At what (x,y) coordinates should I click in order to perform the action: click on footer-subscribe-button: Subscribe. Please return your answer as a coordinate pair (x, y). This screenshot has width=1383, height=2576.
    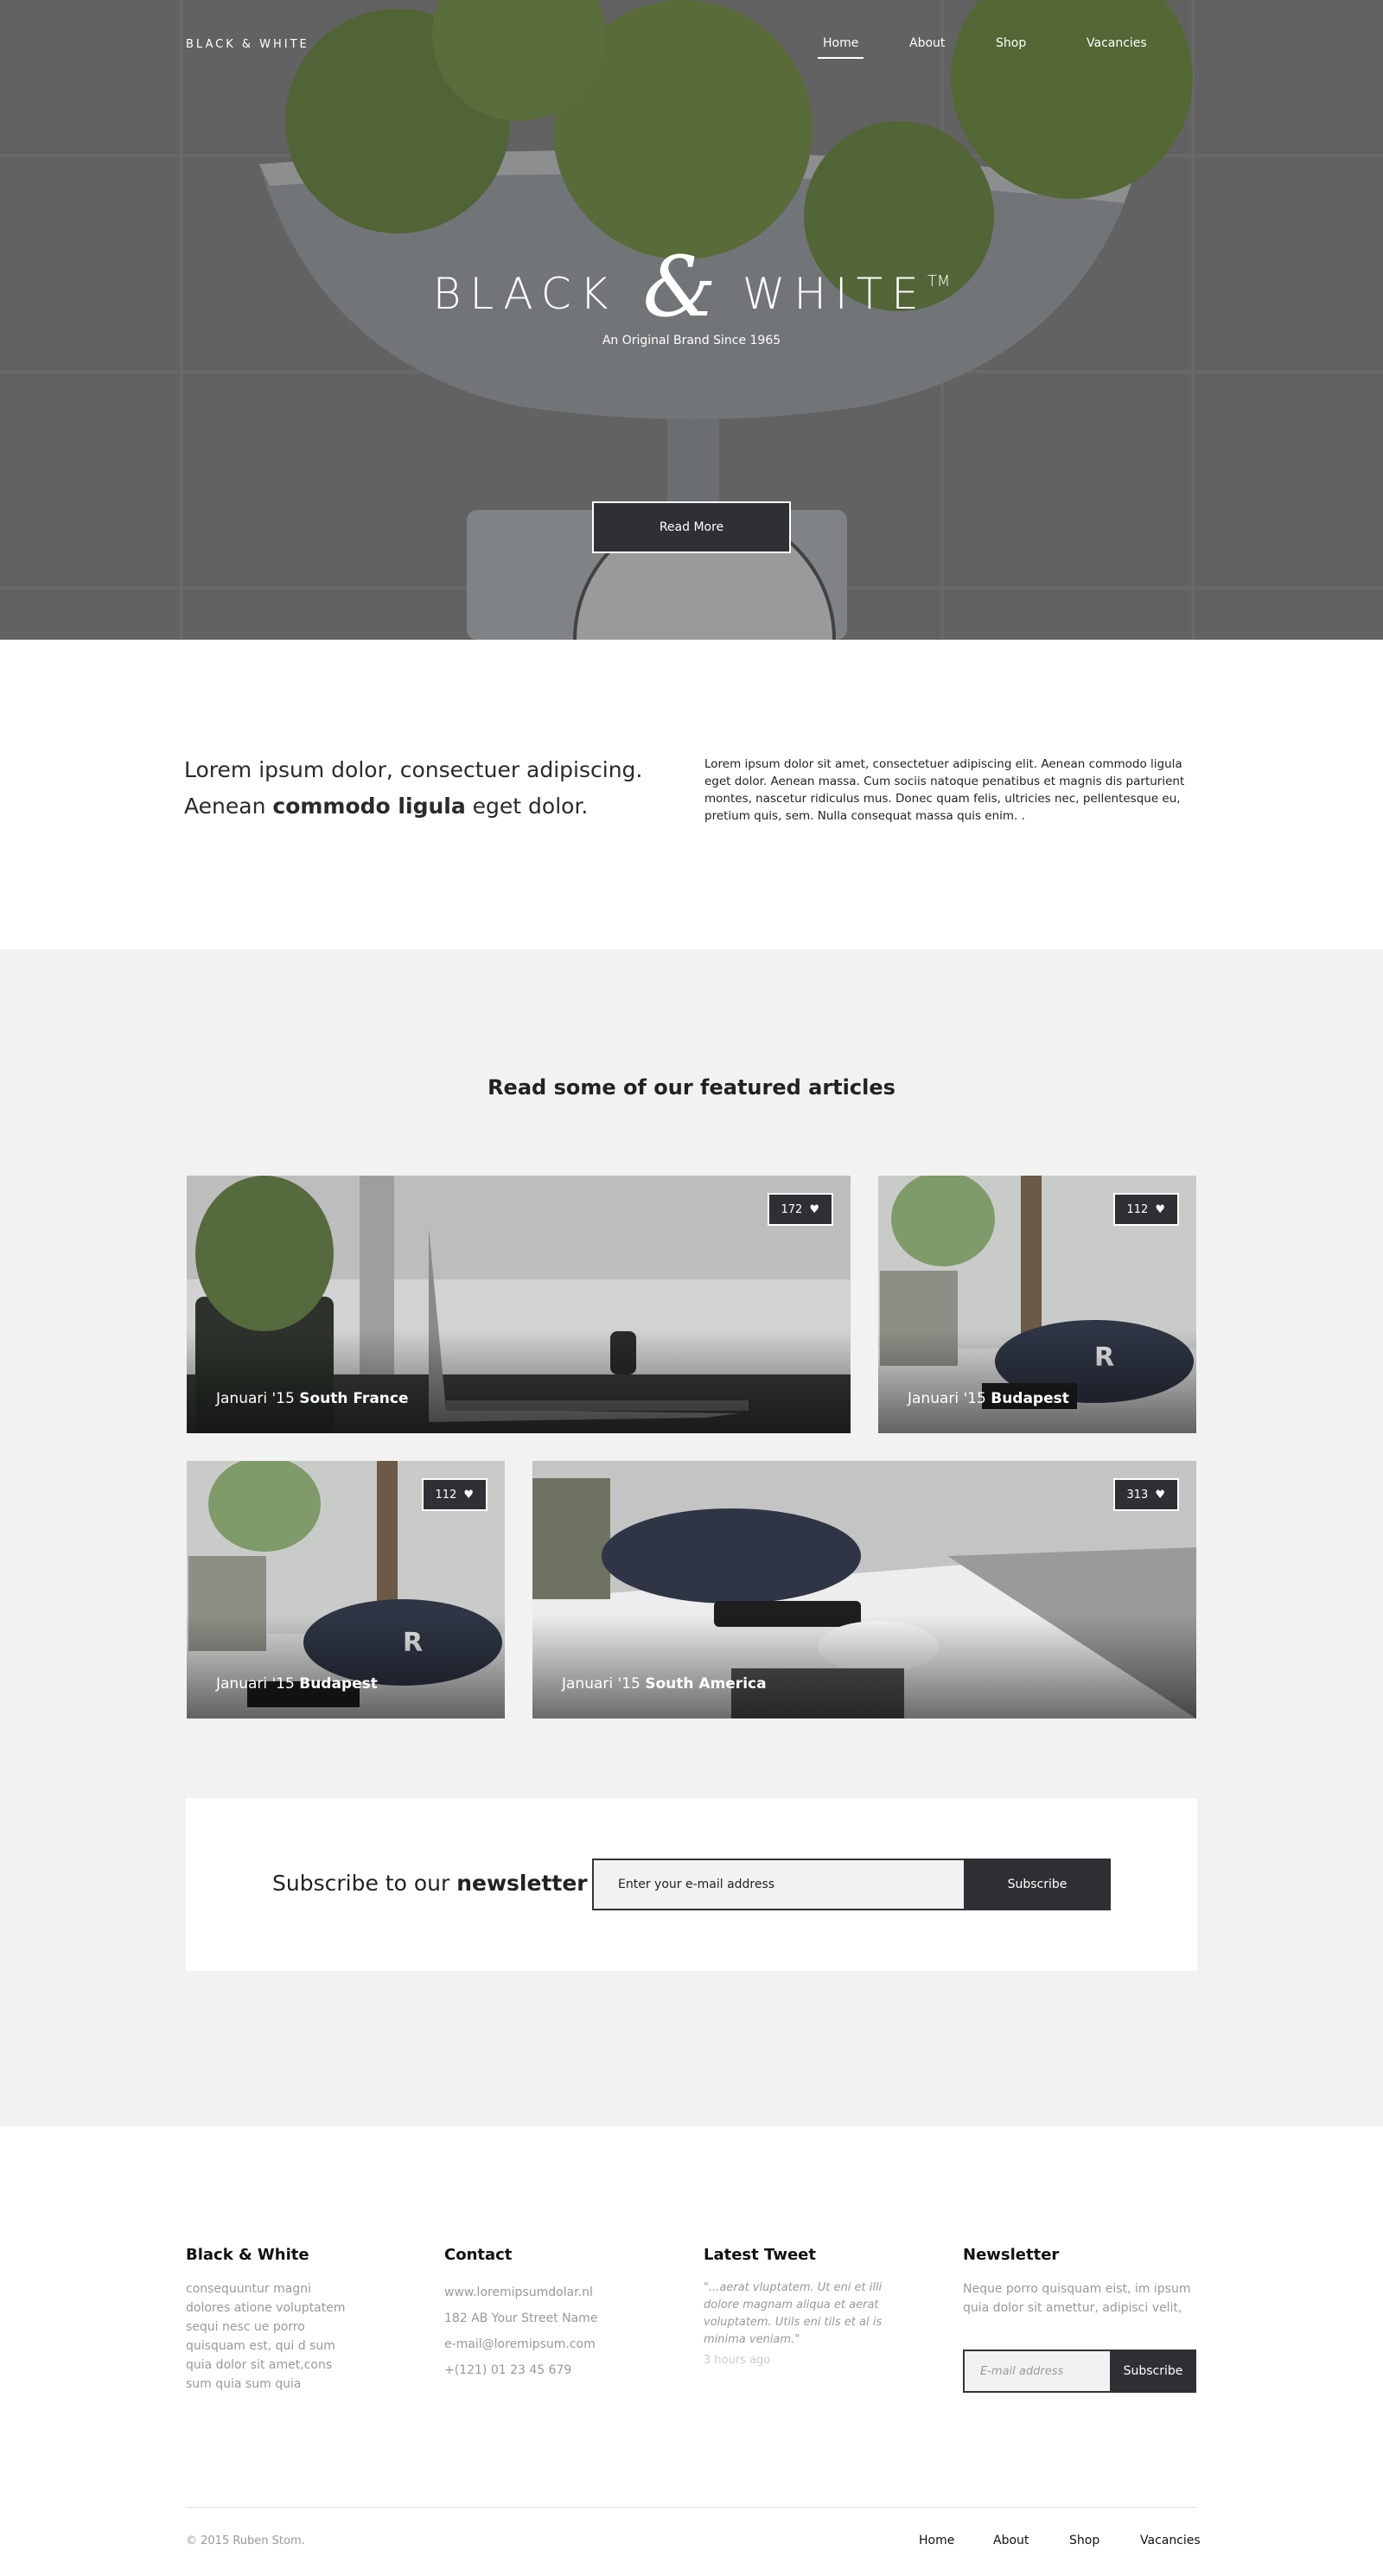
    Looking at the image, I should click on (1153, 2371).